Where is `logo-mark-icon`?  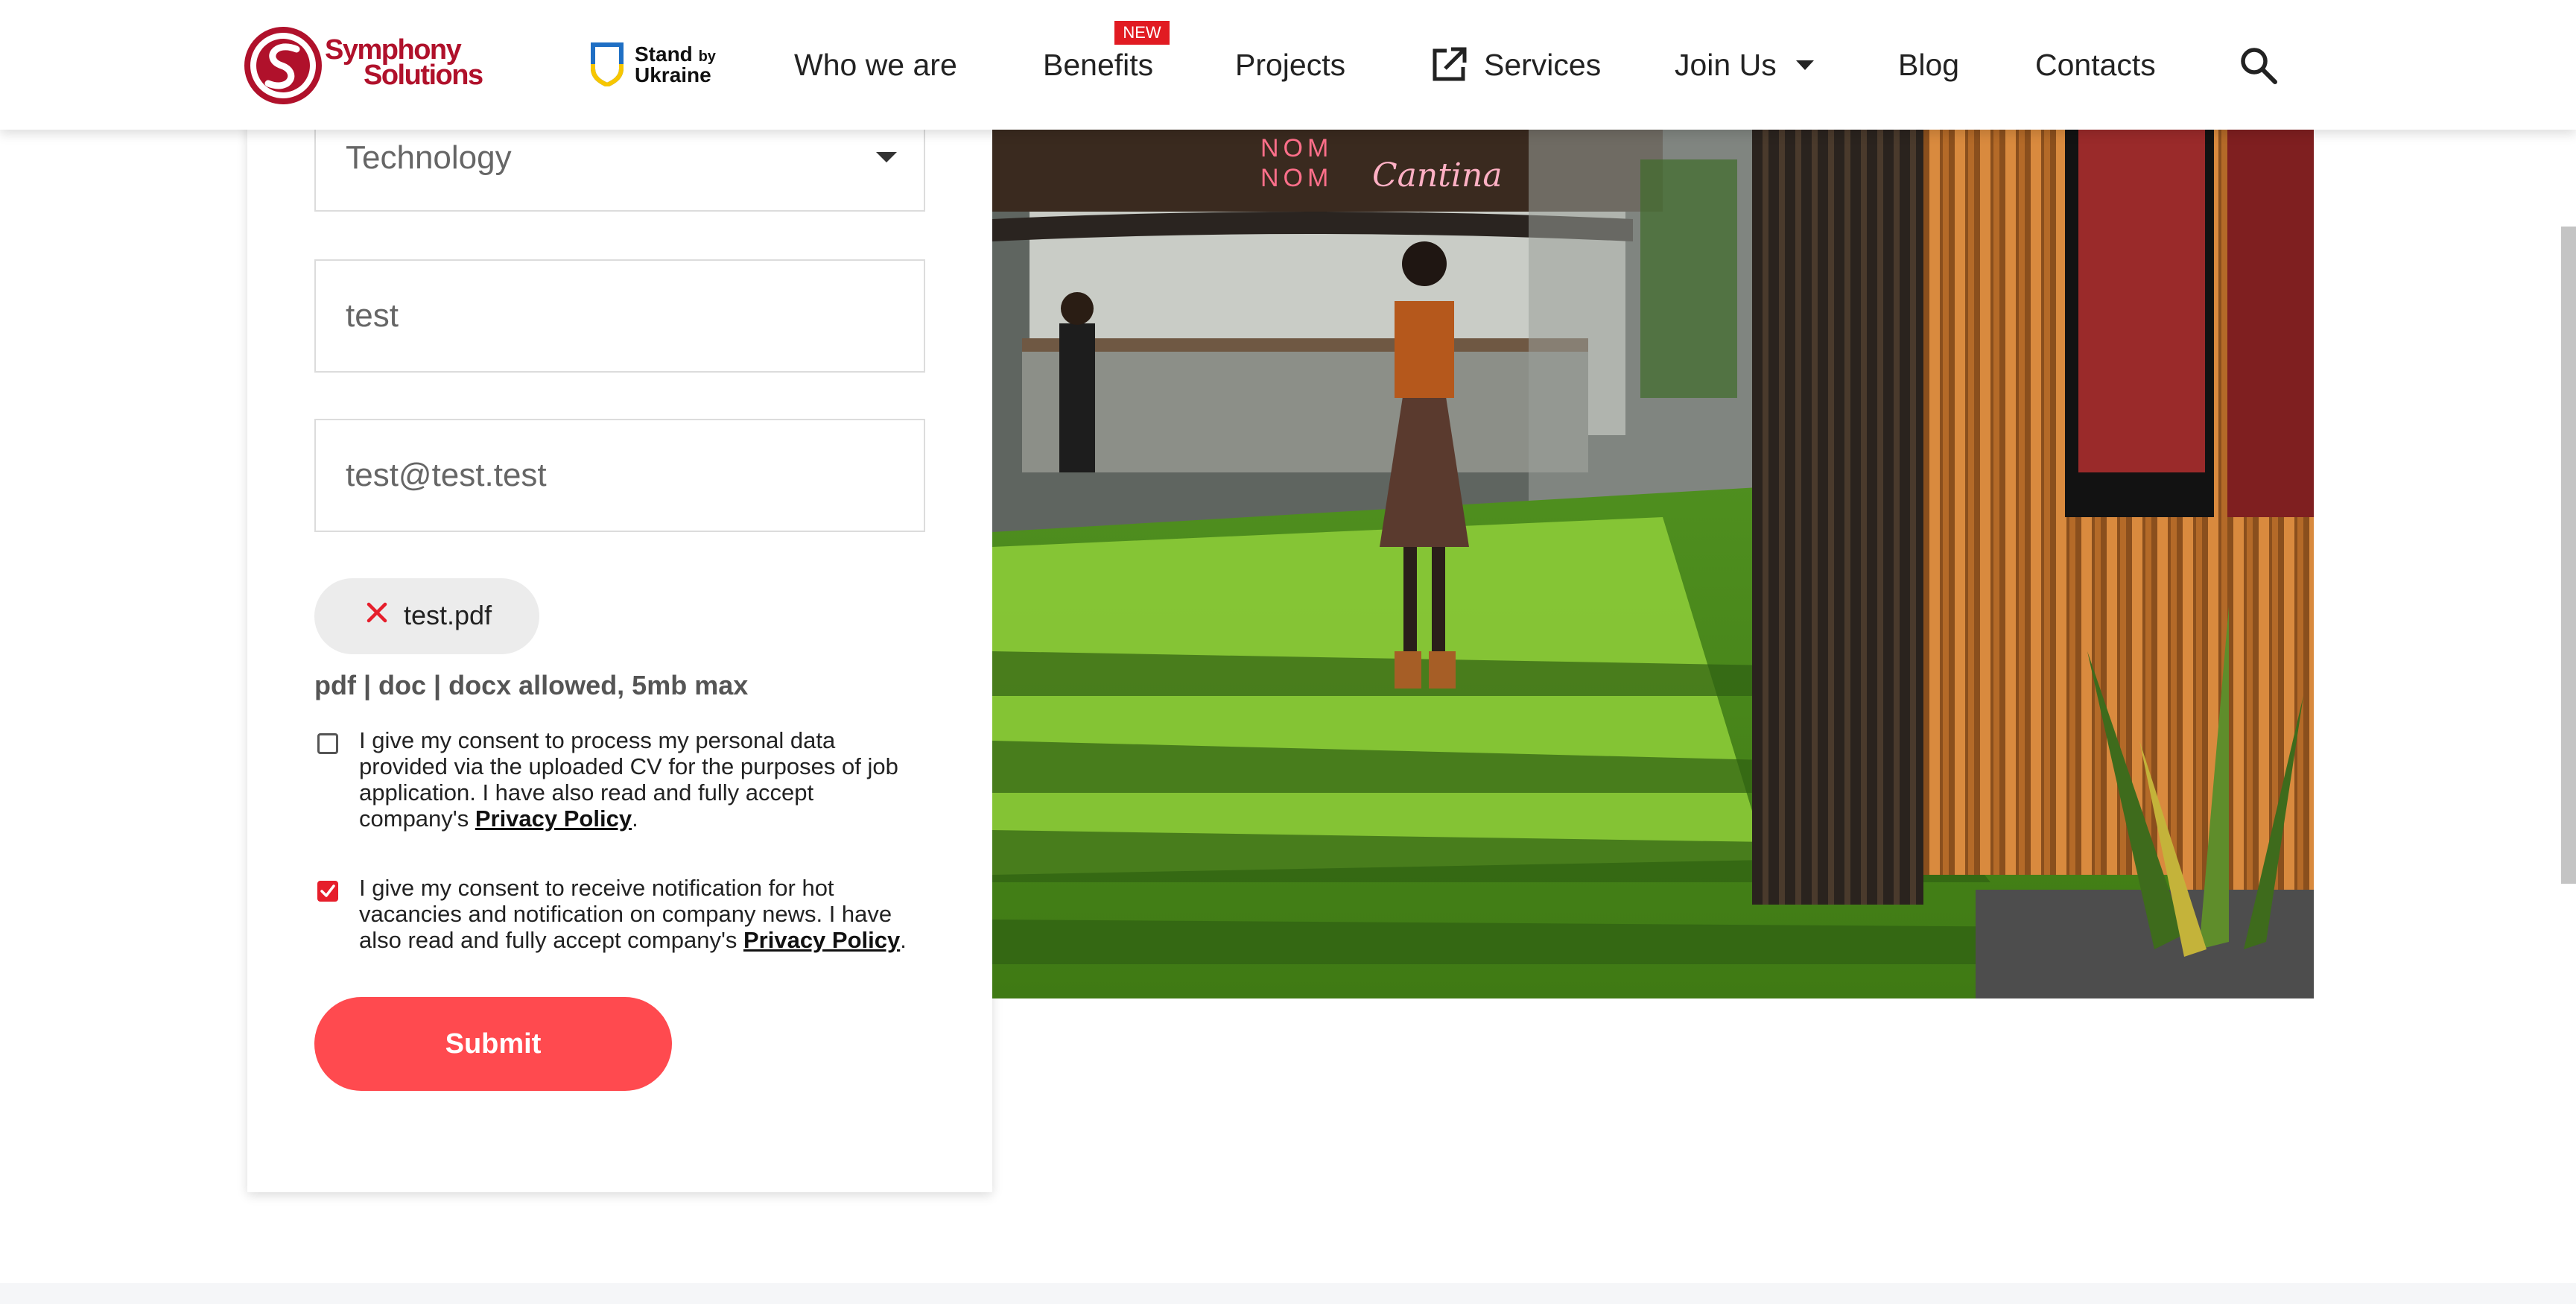 logo-mark-icon is located at coordinates (283, 65).